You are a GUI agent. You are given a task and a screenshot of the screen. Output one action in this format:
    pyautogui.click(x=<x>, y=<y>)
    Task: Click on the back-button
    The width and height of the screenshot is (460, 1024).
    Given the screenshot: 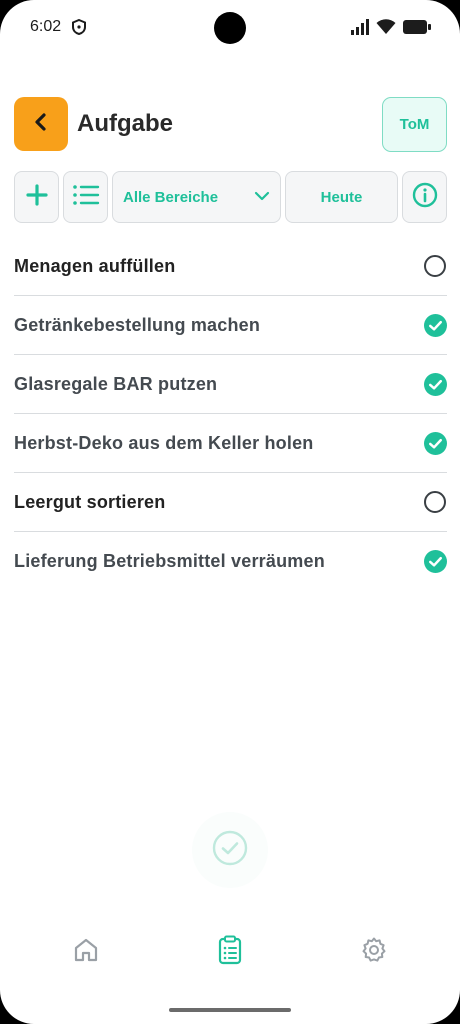 What is the action you would take?
    pyautogui.click(x=41, y=124)
    